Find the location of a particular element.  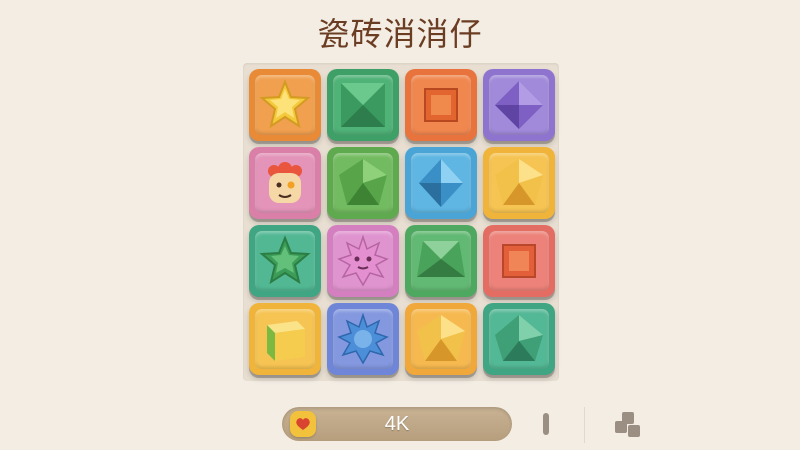

score-bar: 4K is located at coordinates (397, 424).